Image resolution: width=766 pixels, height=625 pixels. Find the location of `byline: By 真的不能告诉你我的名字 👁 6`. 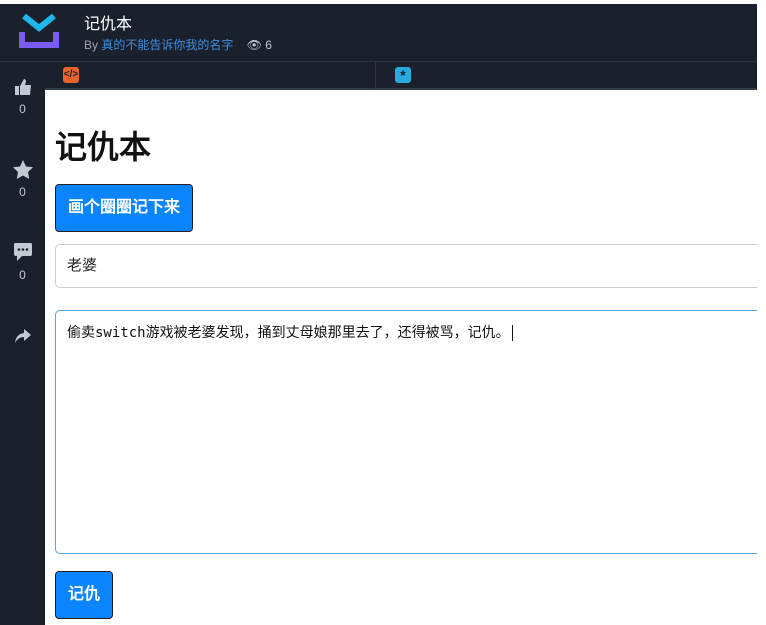

byline: By 真的不能告诉你我的名字 👁 6 is located at coordinates (178, 44).